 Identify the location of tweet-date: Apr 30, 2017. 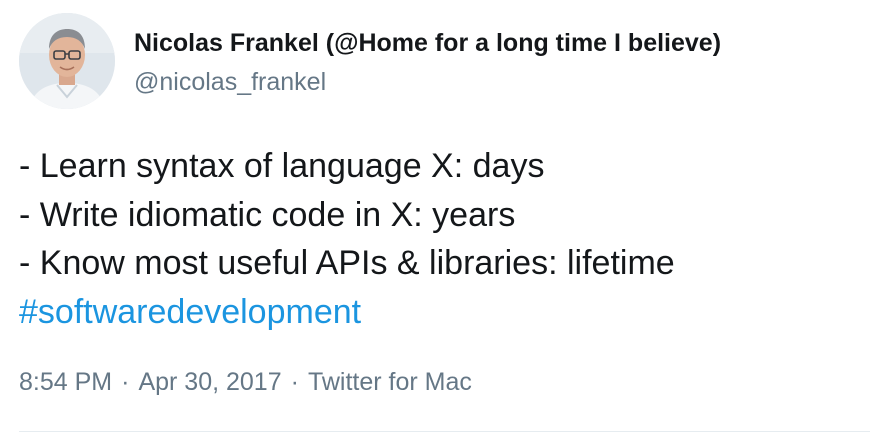
(209, 382).